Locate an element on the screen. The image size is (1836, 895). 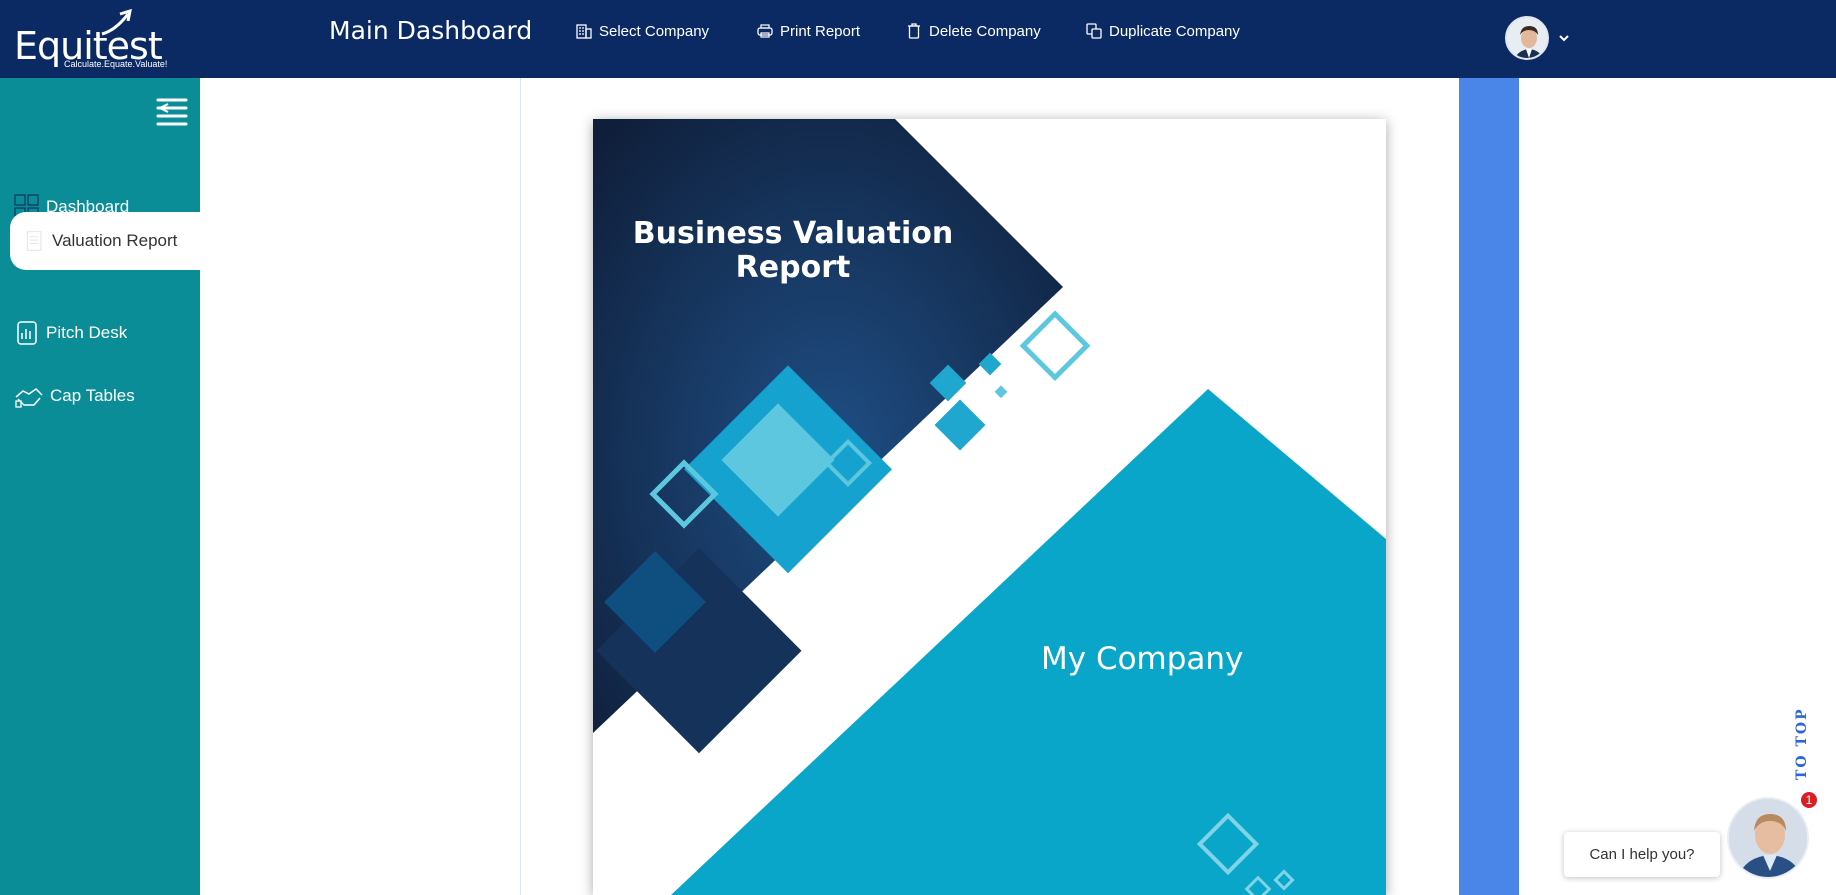
handshake-icon is located at coordinates (29, 398).